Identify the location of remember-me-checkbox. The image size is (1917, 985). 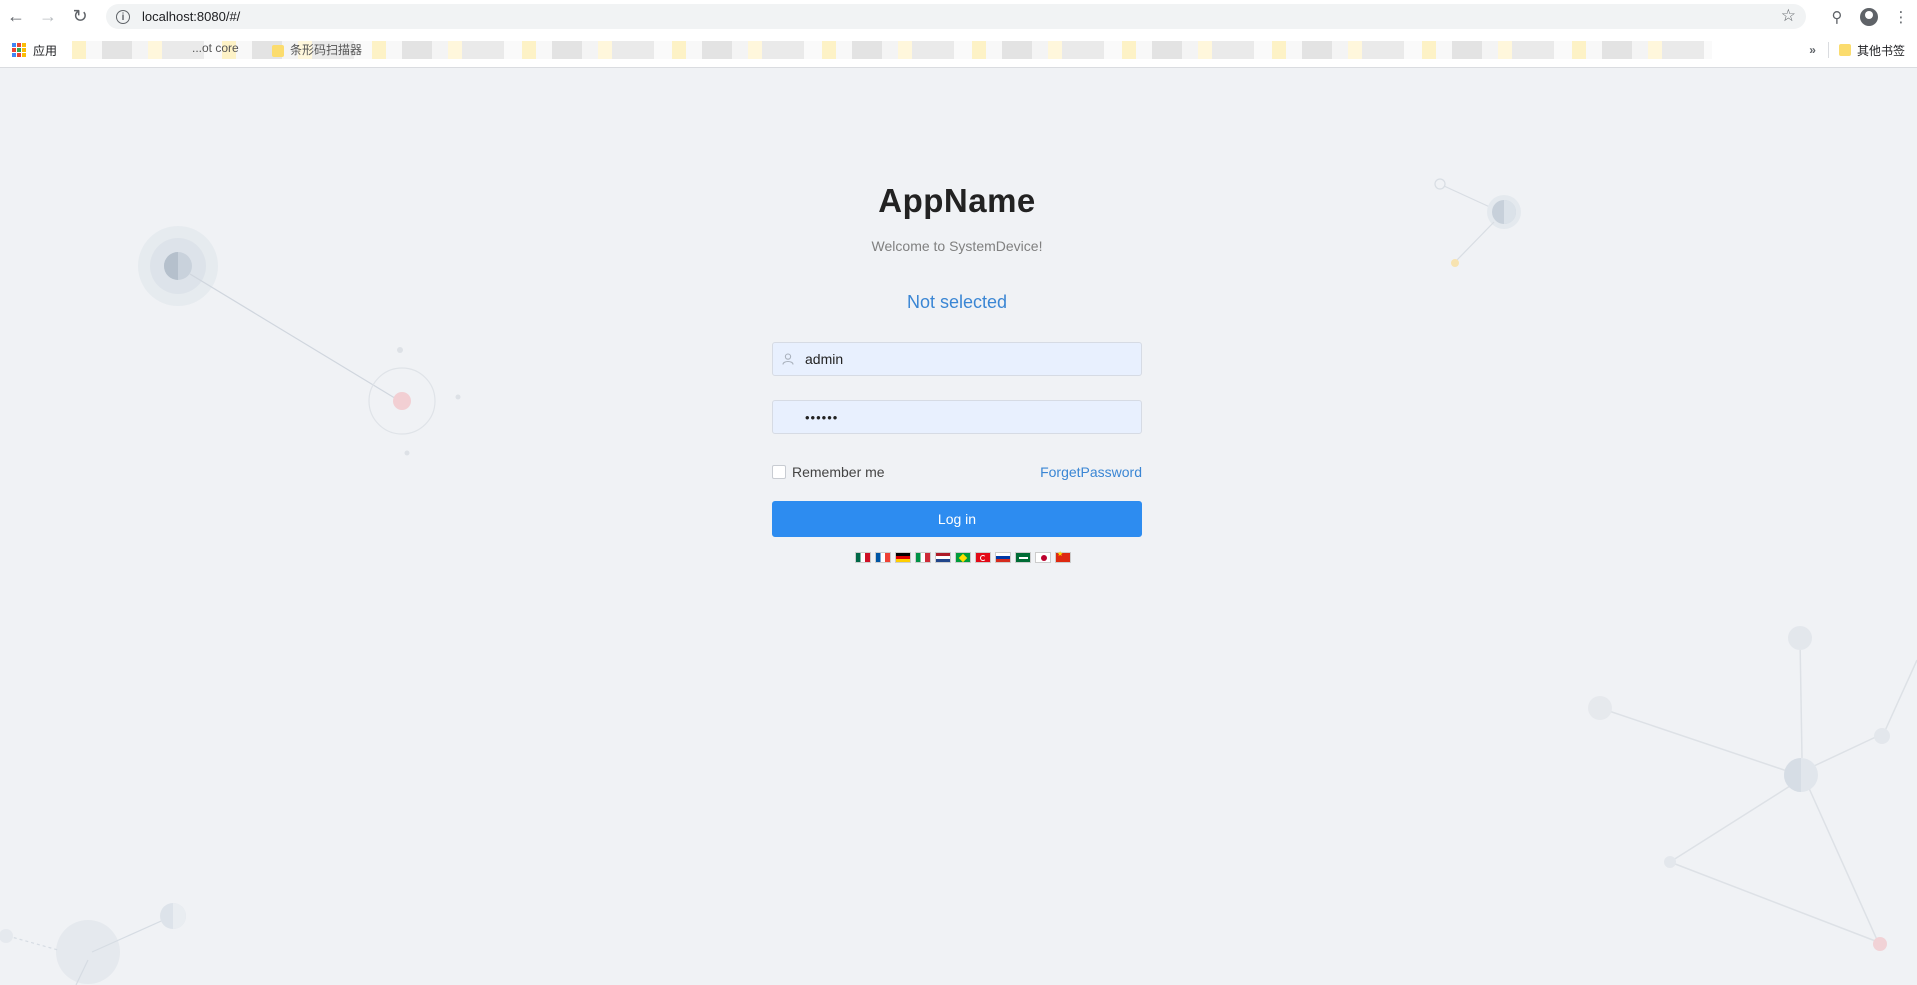
(779, 472).